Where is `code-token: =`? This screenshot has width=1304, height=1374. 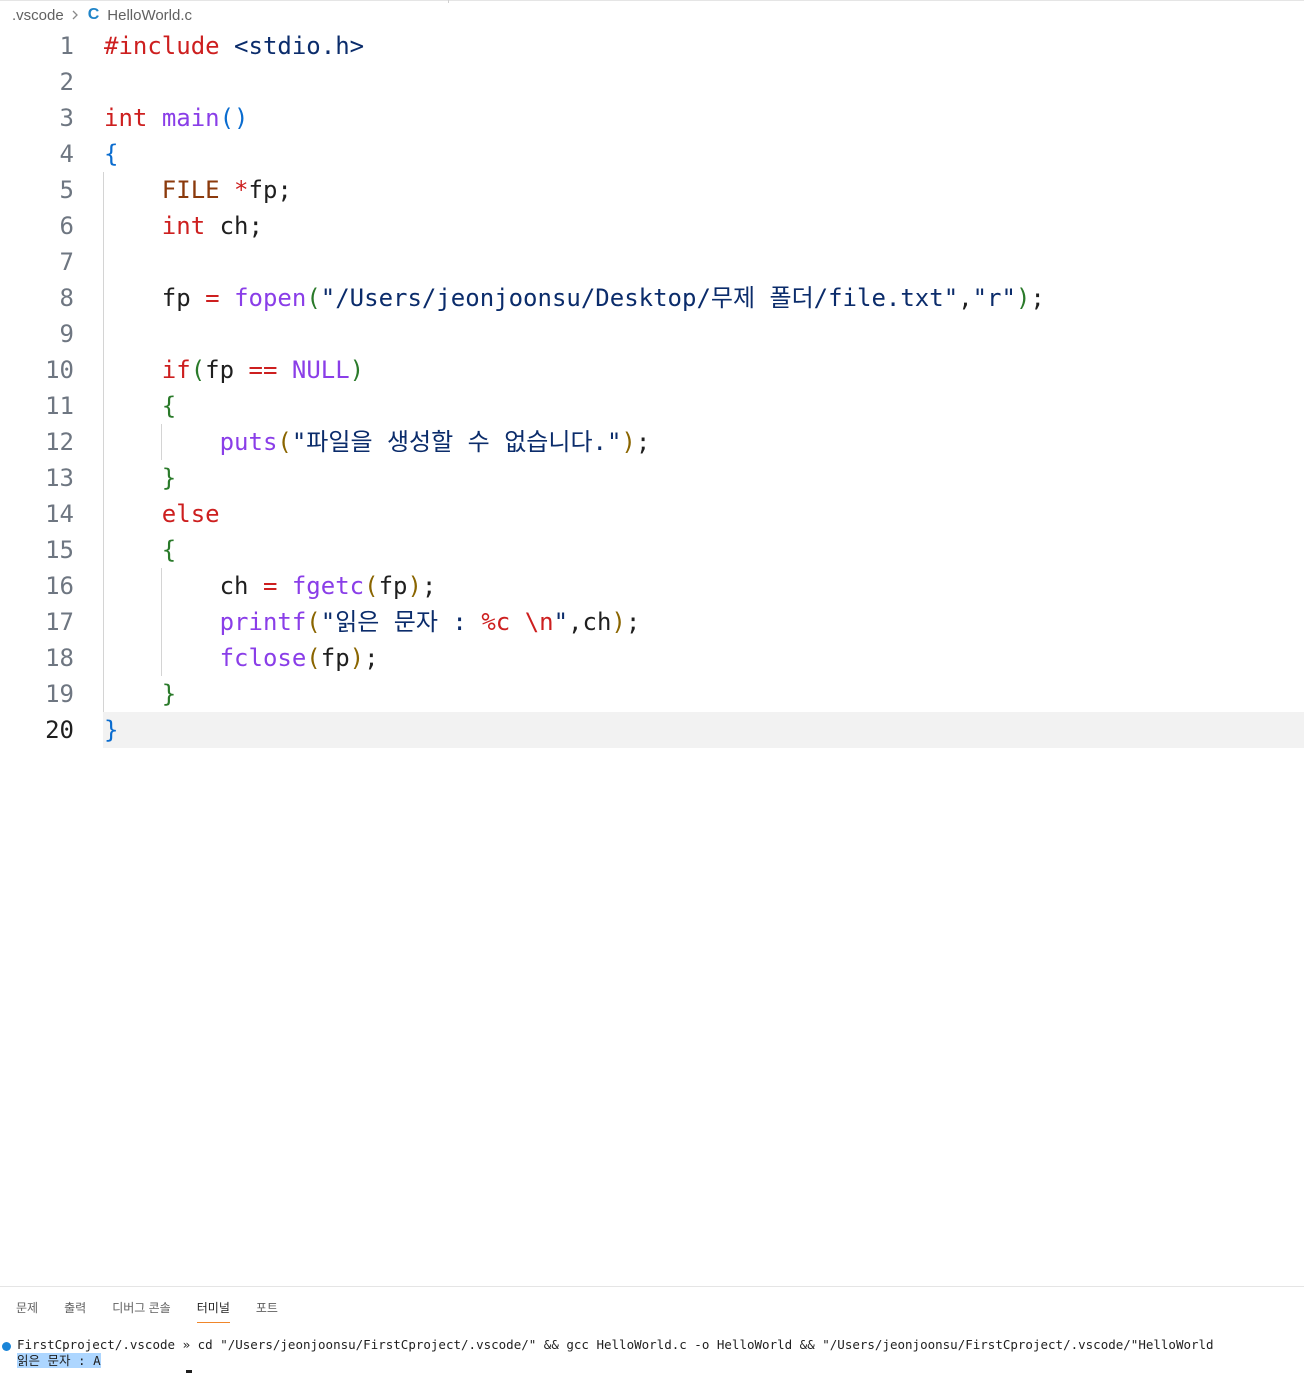 code-token: = is located at coordinates (270, 586).